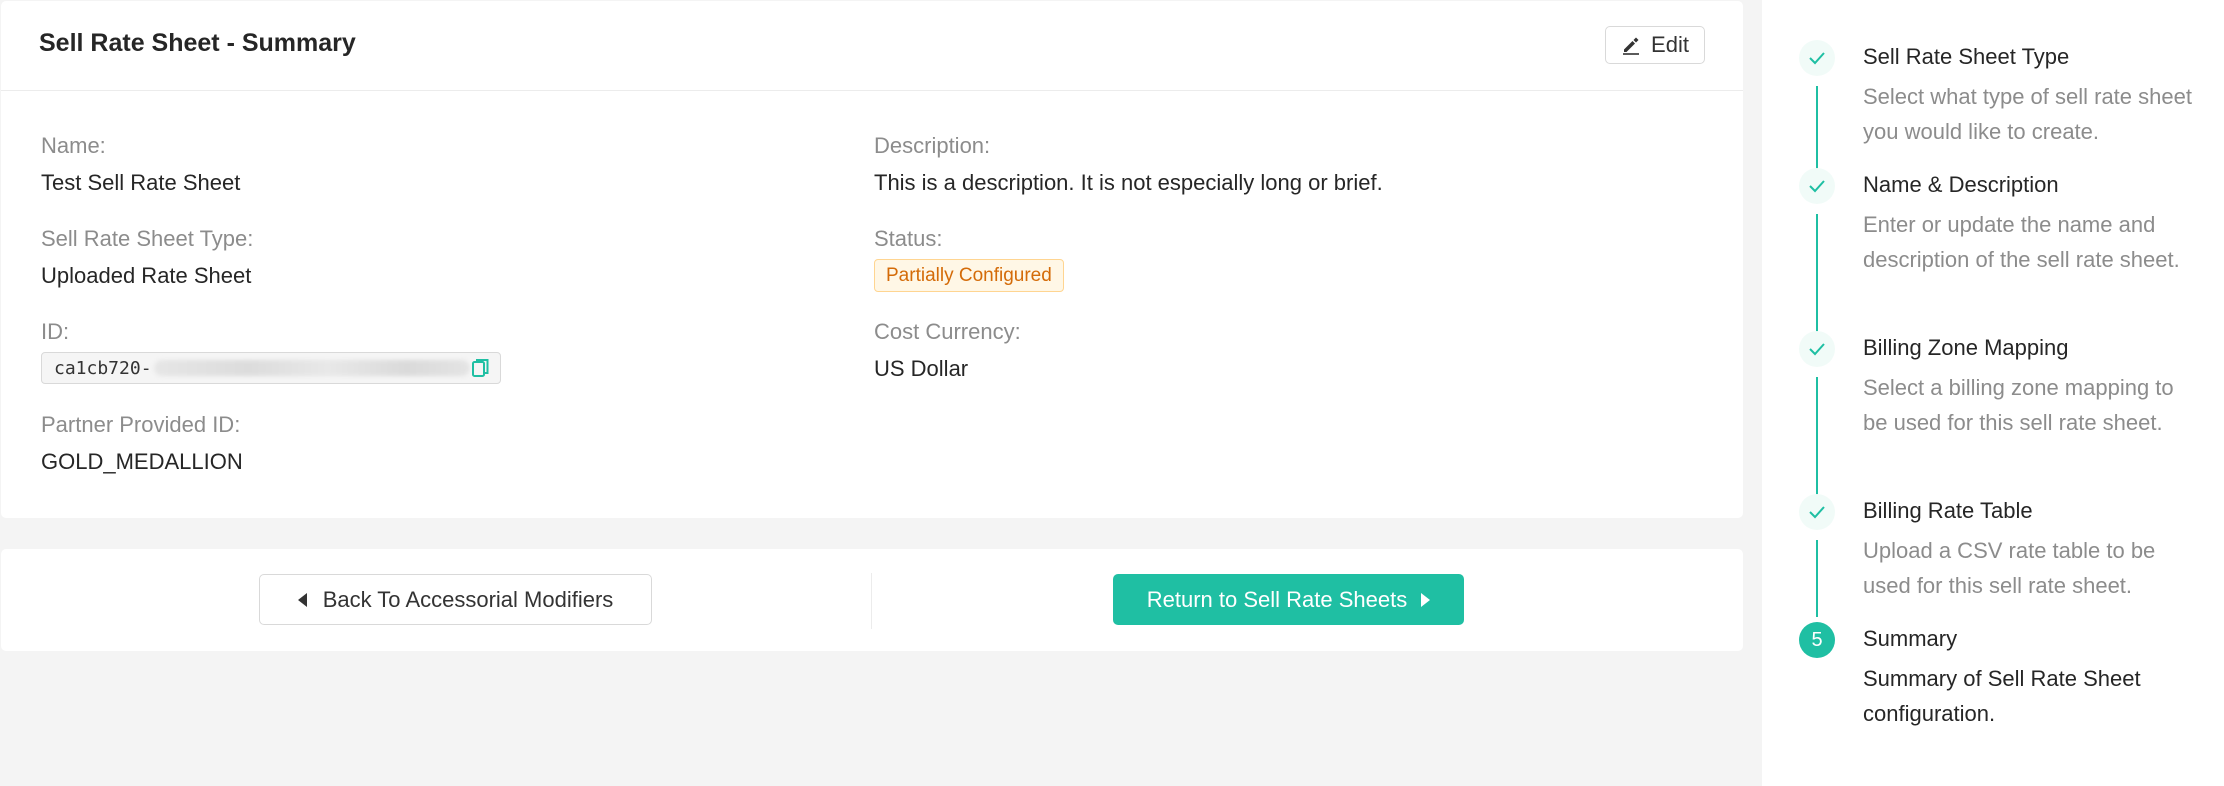 Image resolution: width=2224 pixels, height=786 pixels. Describe the element at coordinates (1817, 640) in the screenshot. I see `step-number-badge: 5` at that location.